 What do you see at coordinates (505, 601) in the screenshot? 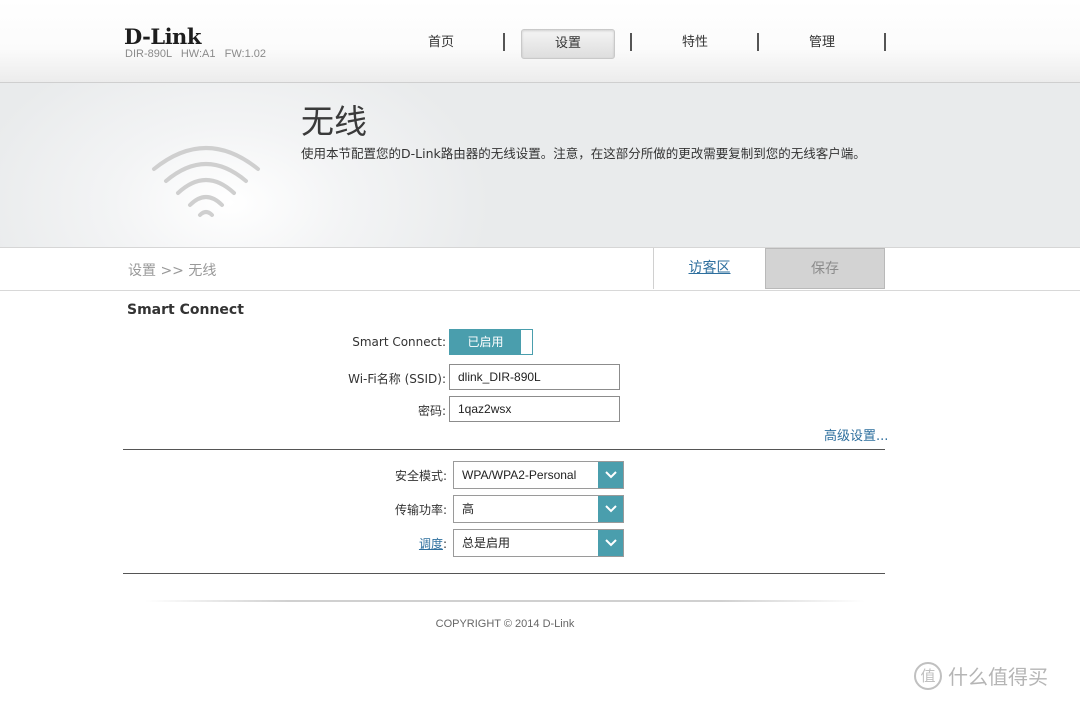
I see `footer-divider` at bounding box center [505, 601].